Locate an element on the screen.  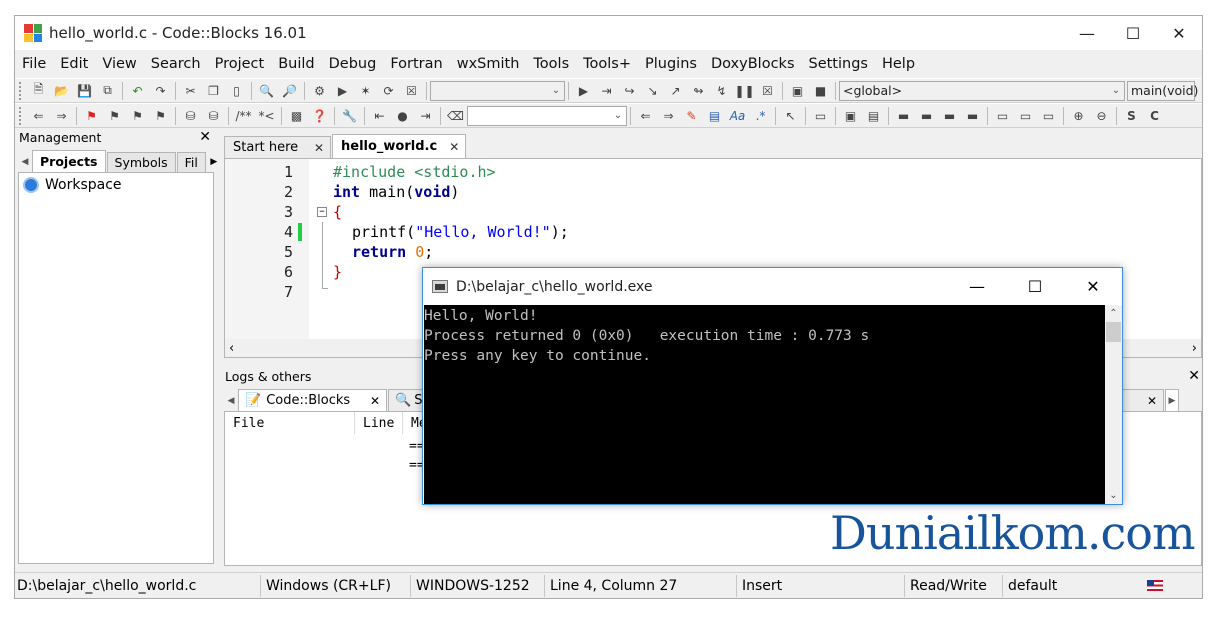
doxy-help-icon: ❓ is located at coordinates (319, 115).